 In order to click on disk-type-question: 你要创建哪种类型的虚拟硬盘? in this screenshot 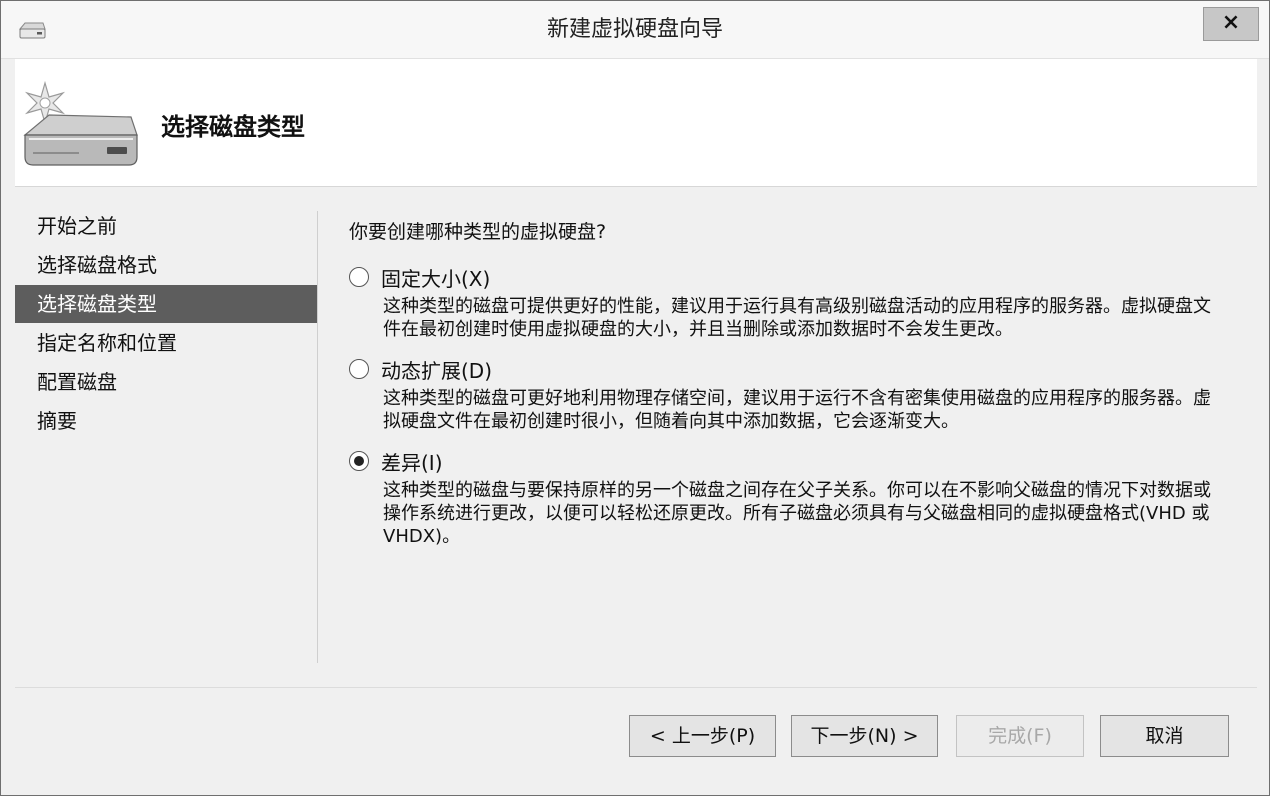, I will do `click(478, 232)`.